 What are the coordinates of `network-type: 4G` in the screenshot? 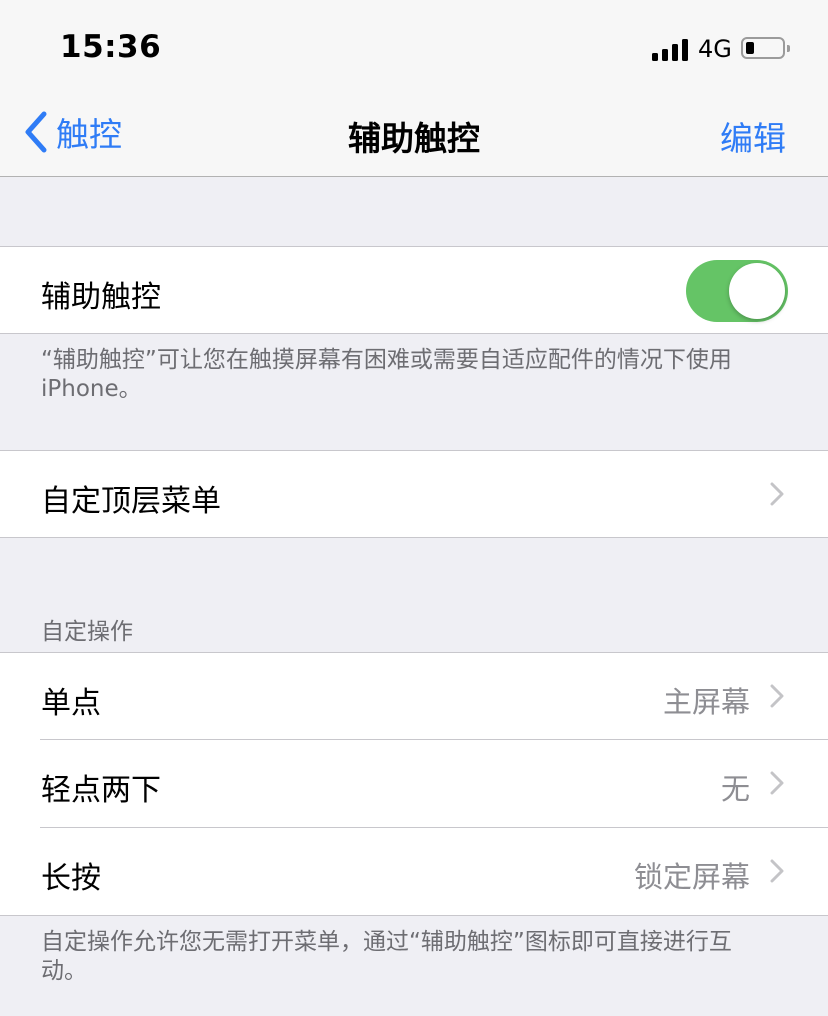 It's located at (715, 49).